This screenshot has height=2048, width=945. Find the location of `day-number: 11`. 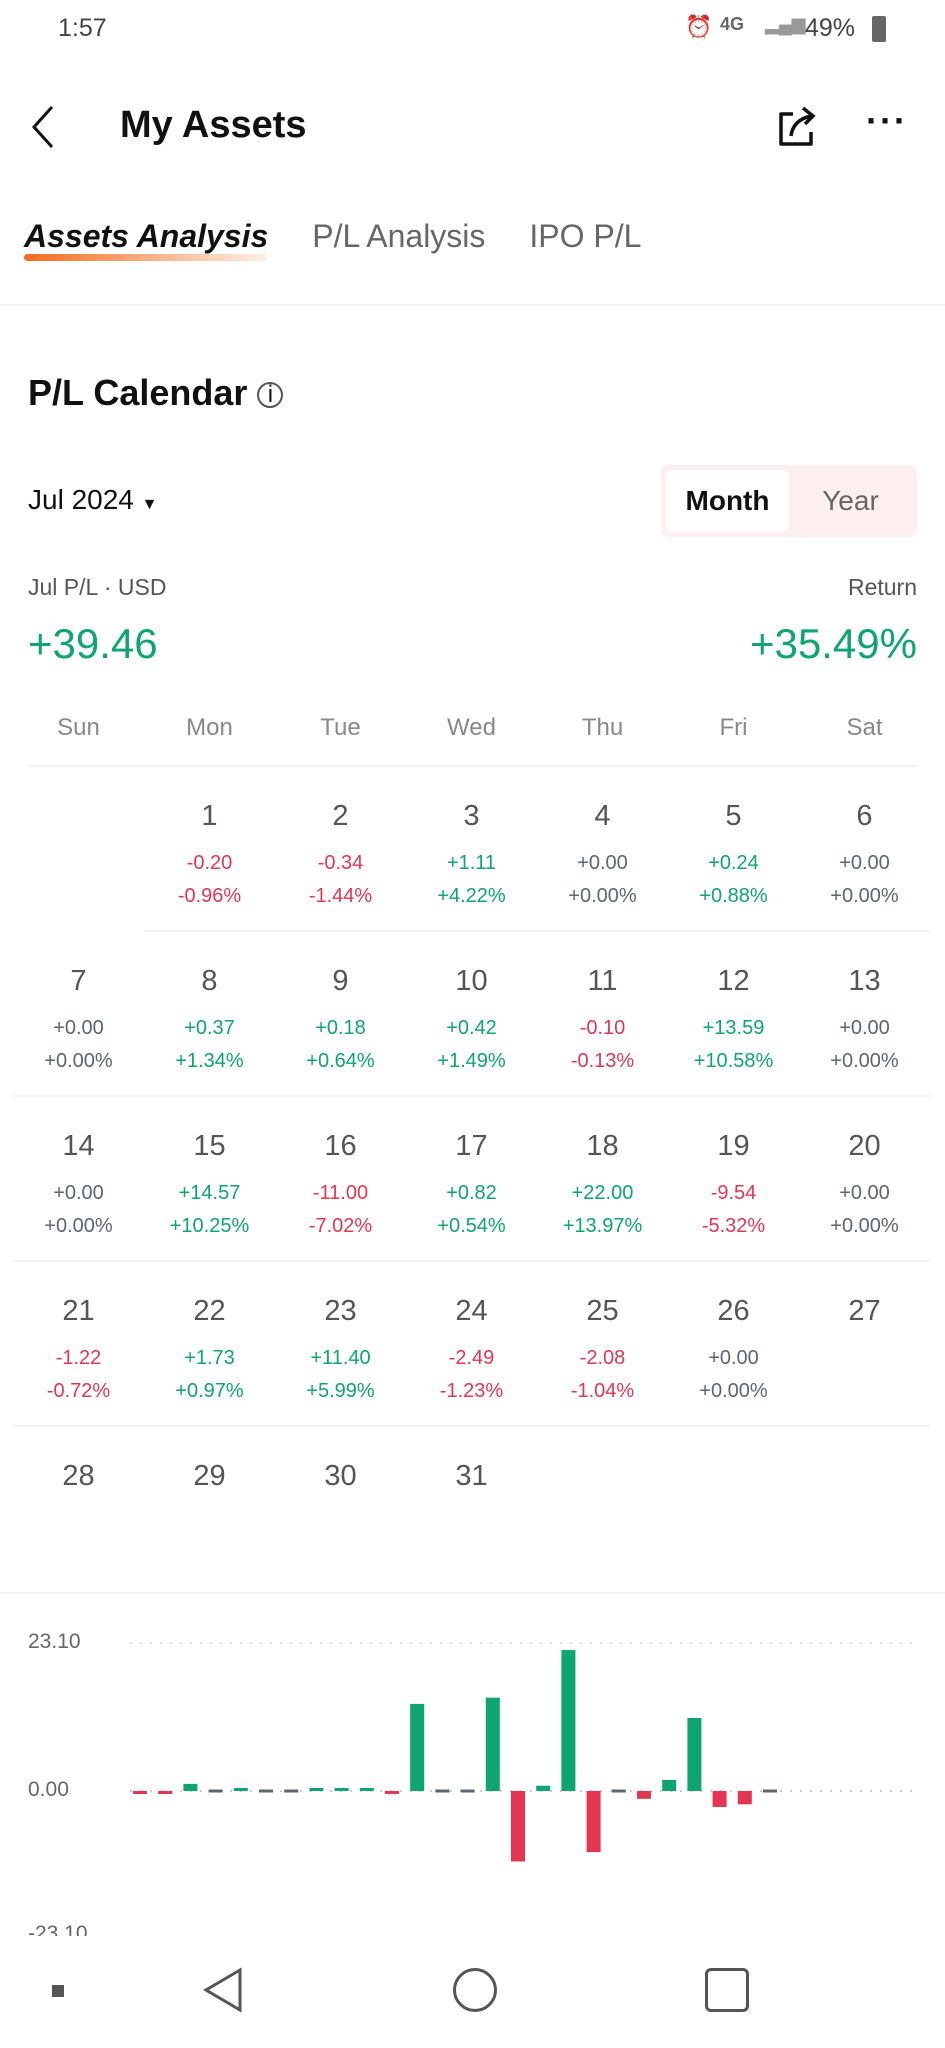

day-number: 11 is located at coordinates (602, 981).